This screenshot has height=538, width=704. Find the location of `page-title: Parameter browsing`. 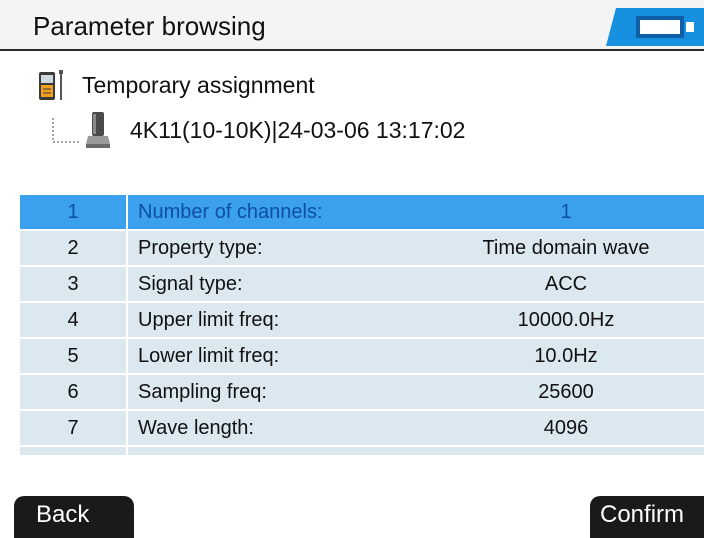

page-title: Parameter browsing is located at coordinates (149, 26).